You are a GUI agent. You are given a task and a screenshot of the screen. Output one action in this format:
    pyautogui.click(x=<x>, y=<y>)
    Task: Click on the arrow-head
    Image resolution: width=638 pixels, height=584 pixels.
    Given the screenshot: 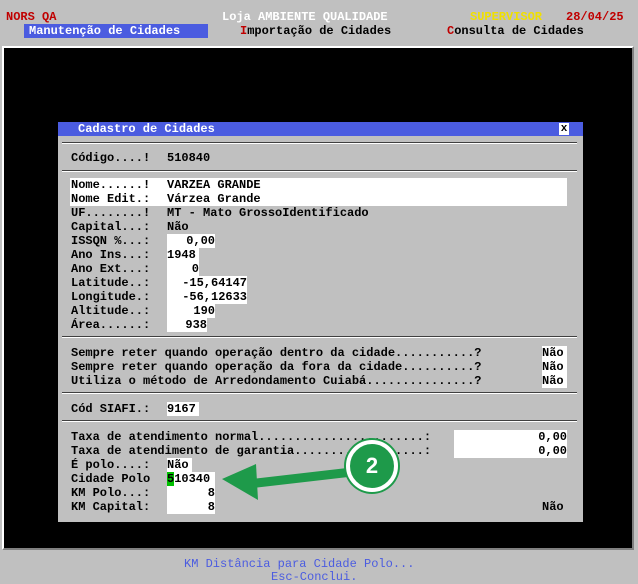 What is the action you would take?
    pyautogui.click(x=240, y=482)
    